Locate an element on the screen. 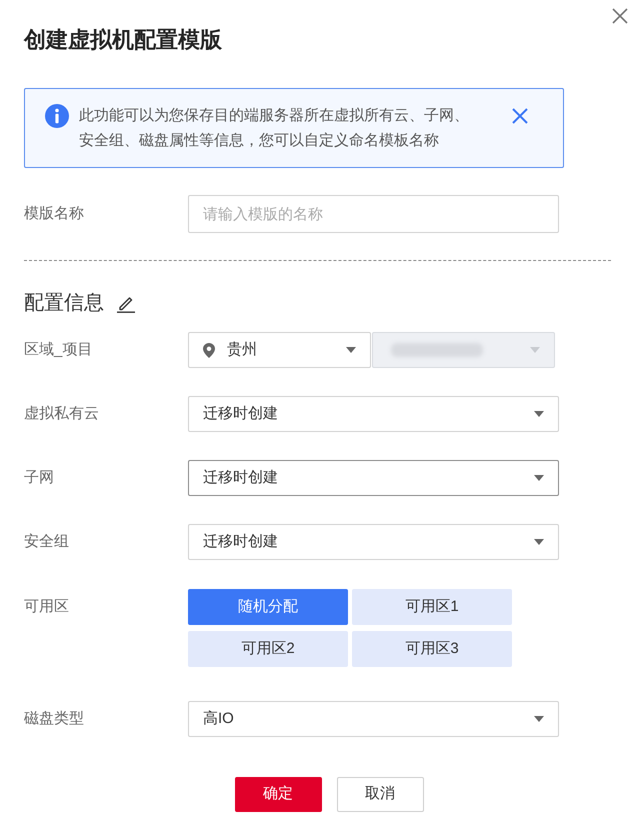  field-label: 安全组 is located at coordinates (47, 542).